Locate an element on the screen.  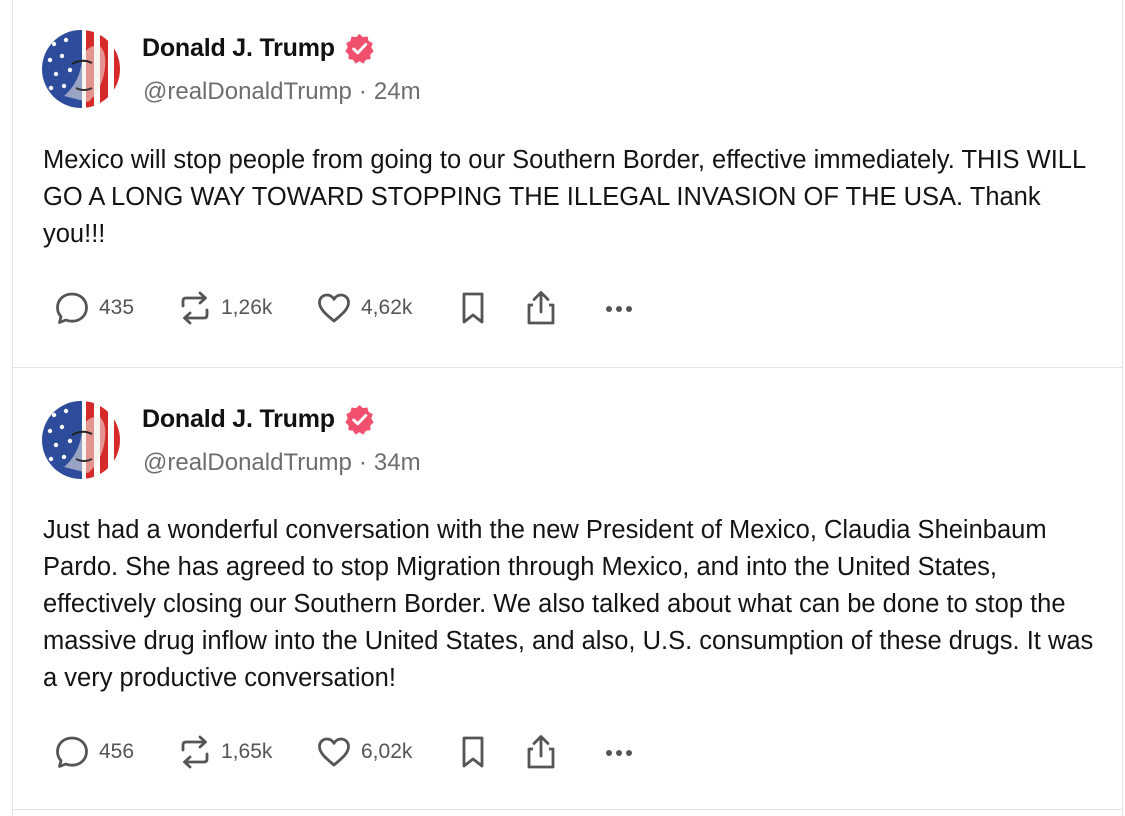
like-count: 6,02k is located at coordinates (387, 751).